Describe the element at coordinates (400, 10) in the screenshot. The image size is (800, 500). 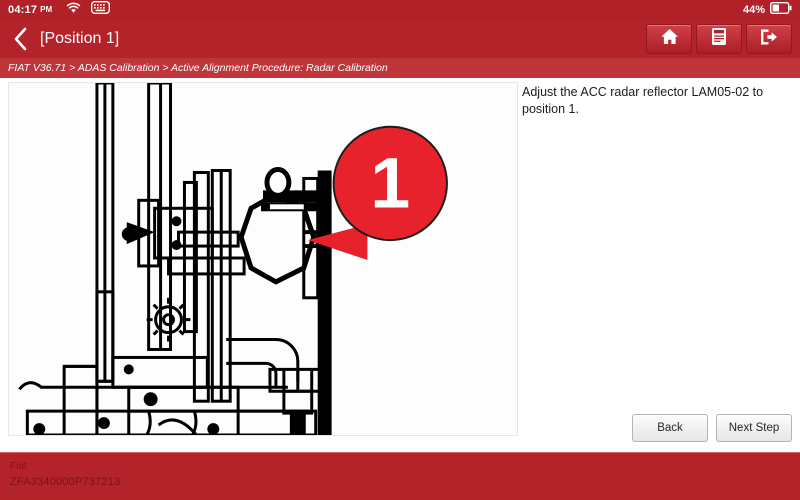
I see `status-bar: 04:17 PM 44%` at that location.